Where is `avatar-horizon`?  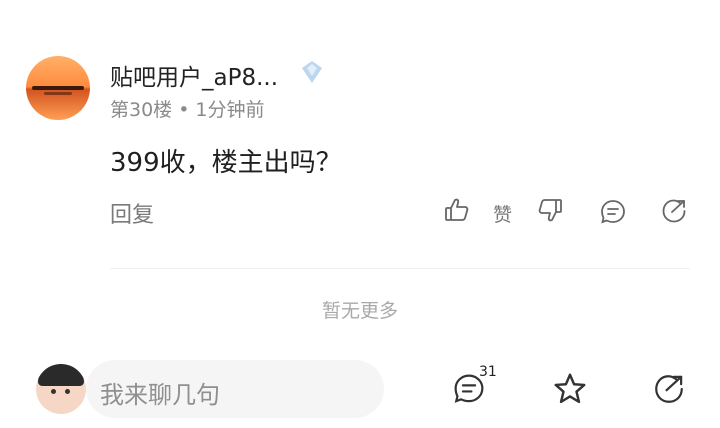 avatar-horizon is located at coordinates (58, 88).